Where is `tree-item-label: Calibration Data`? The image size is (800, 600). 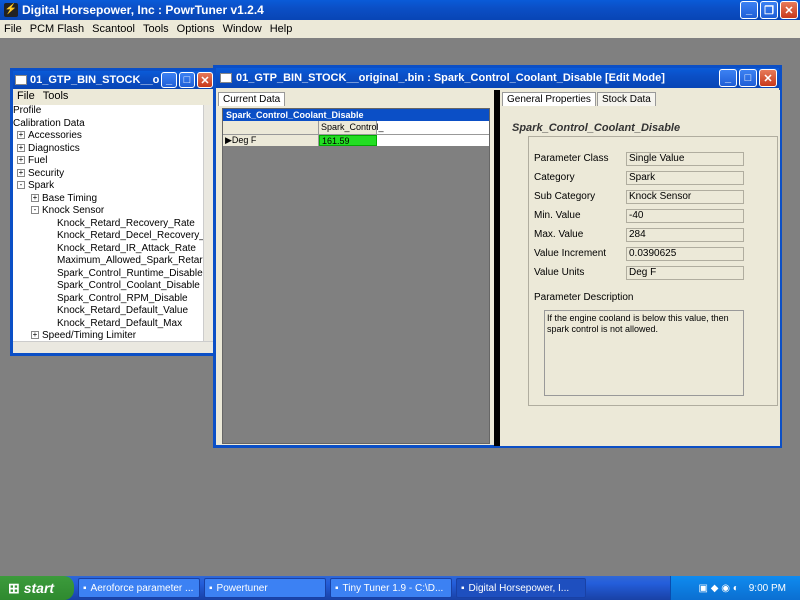 tree-item-label: Calibration Data is located at coordinates (49, 123).